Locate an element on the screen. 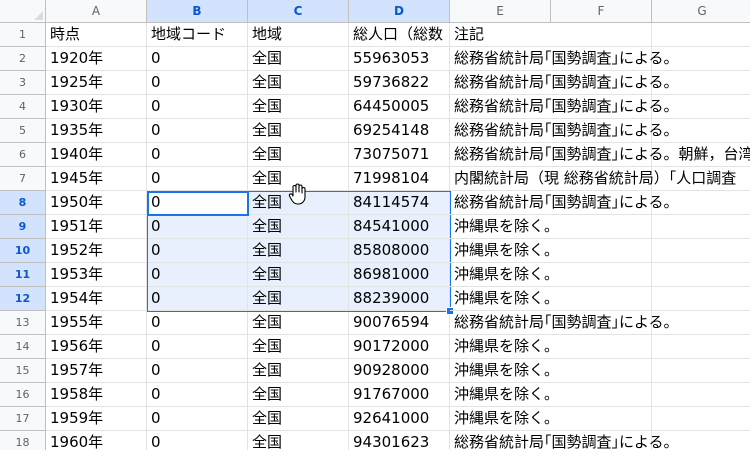 This screenshot has width=750, height=450. cell-a6: 1940年 is located at coordinates (96, 155).